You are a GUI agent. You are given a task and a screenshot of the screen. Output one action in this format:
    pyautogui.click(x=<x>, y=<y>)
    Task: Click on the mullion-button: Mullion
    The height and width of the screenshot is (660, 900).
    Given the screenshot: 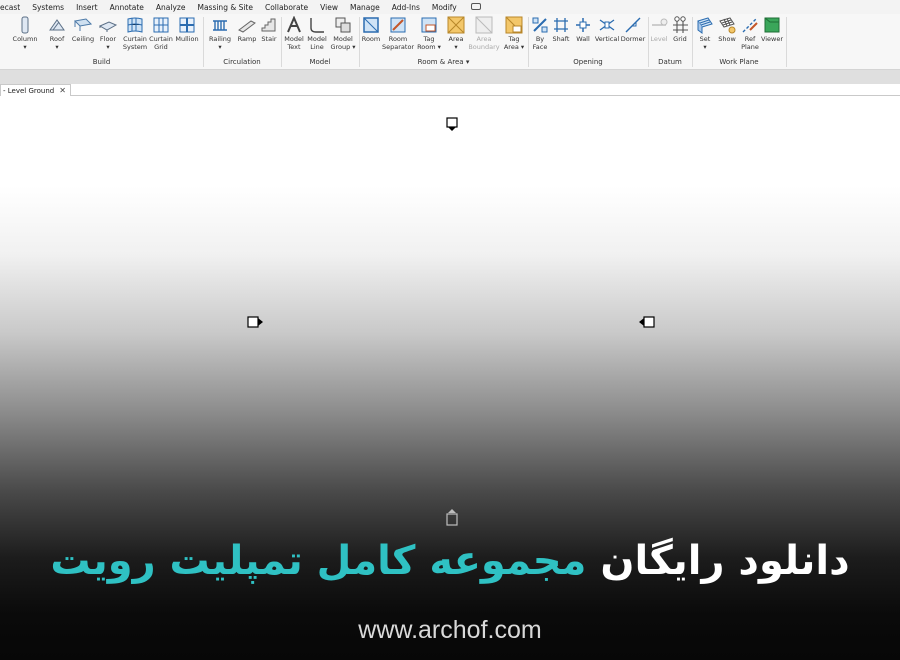 What is the action you would take?
    pyautogui.click(x=187, y=29)
    